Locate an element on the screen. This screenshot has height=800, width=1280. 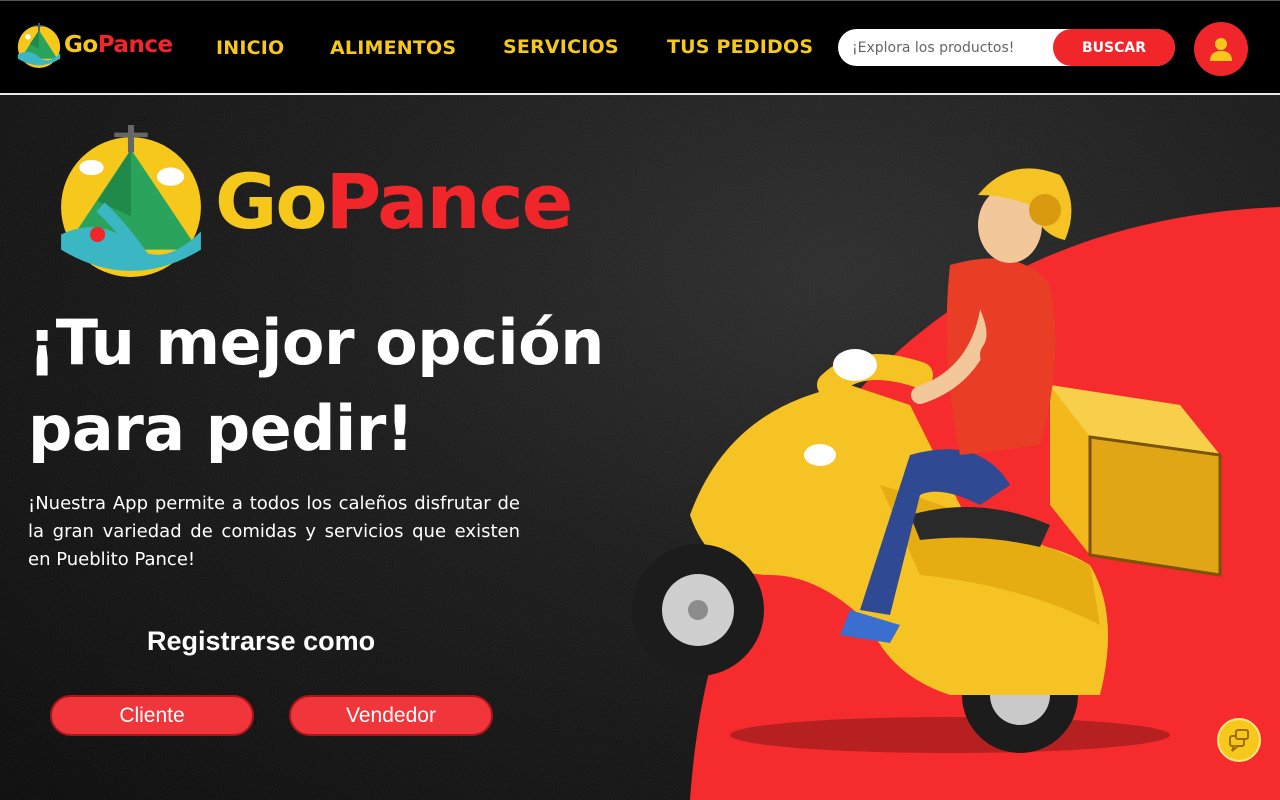
search-button: BUSCAR is located at coordinates (1114, 47).